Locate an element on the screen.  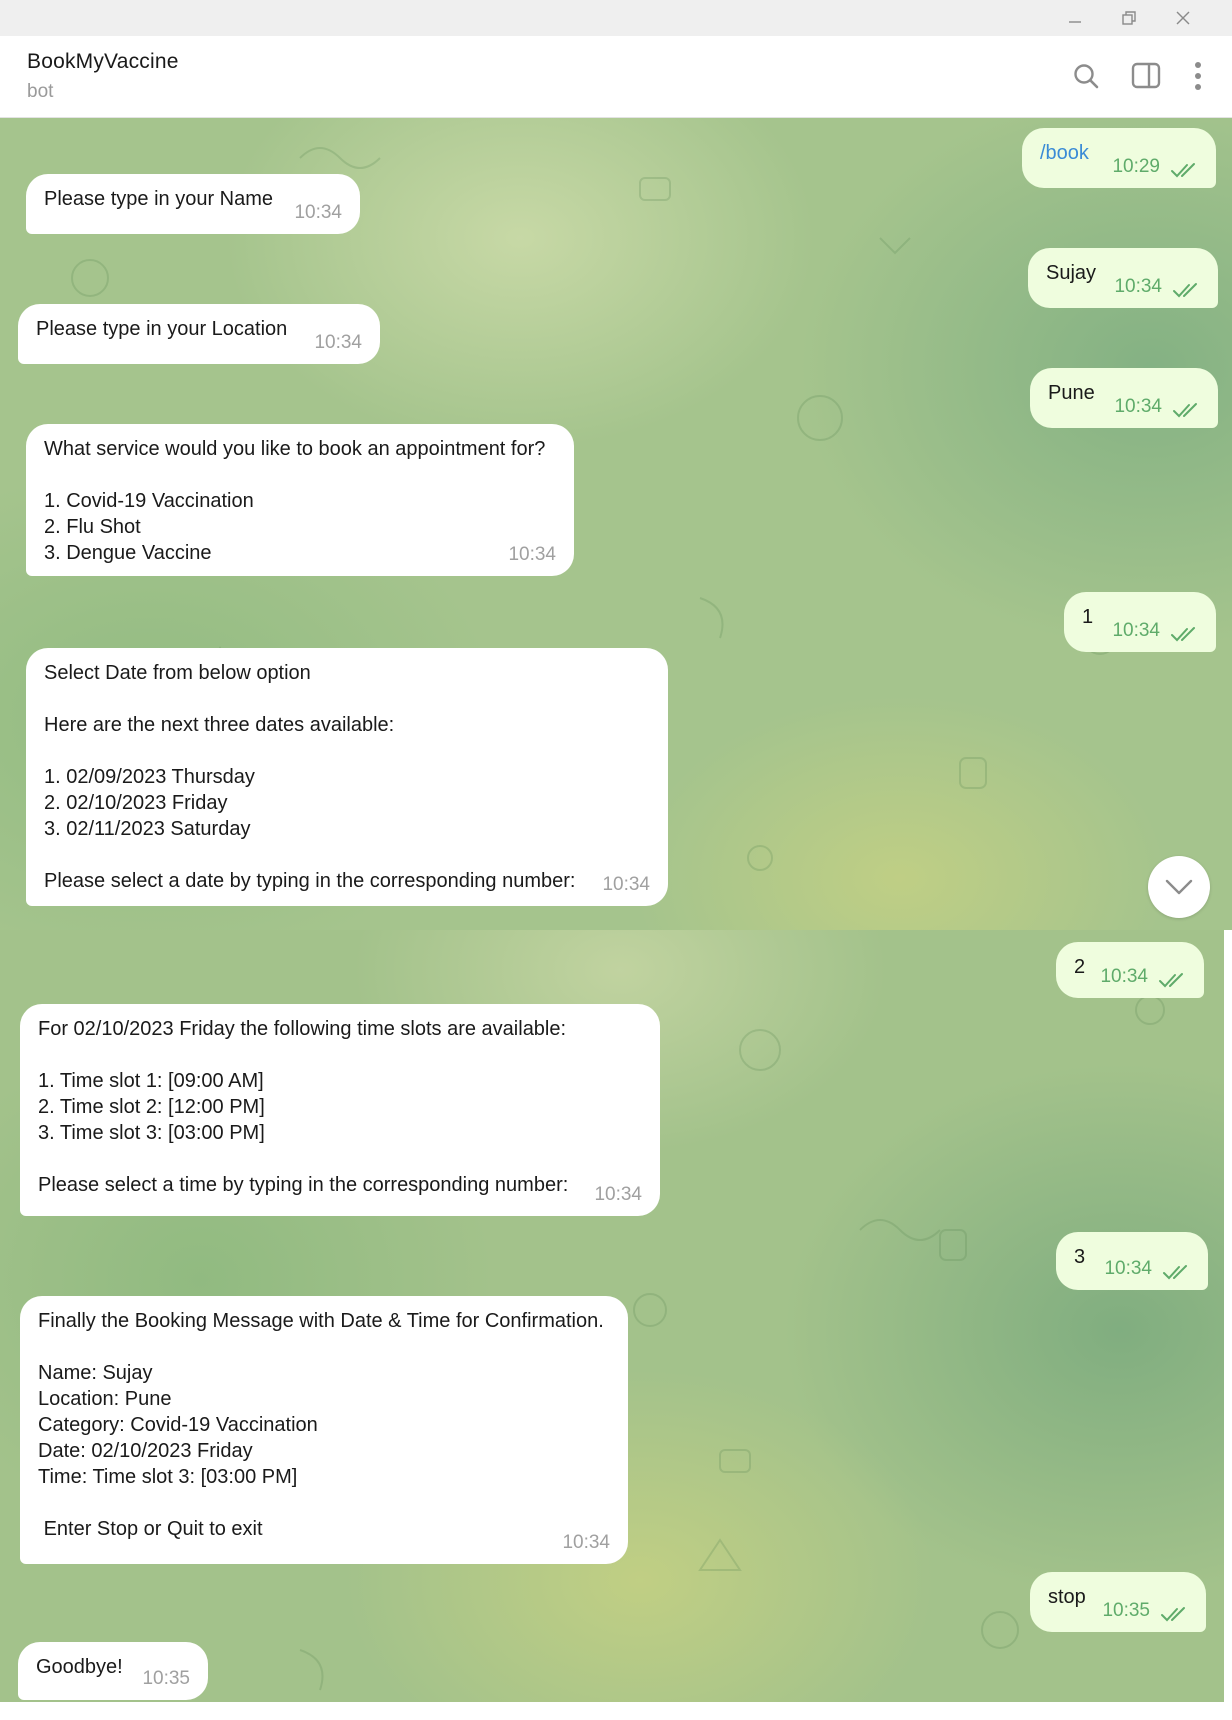
message-time: 10:29 is located at coordinates (1136, 166).